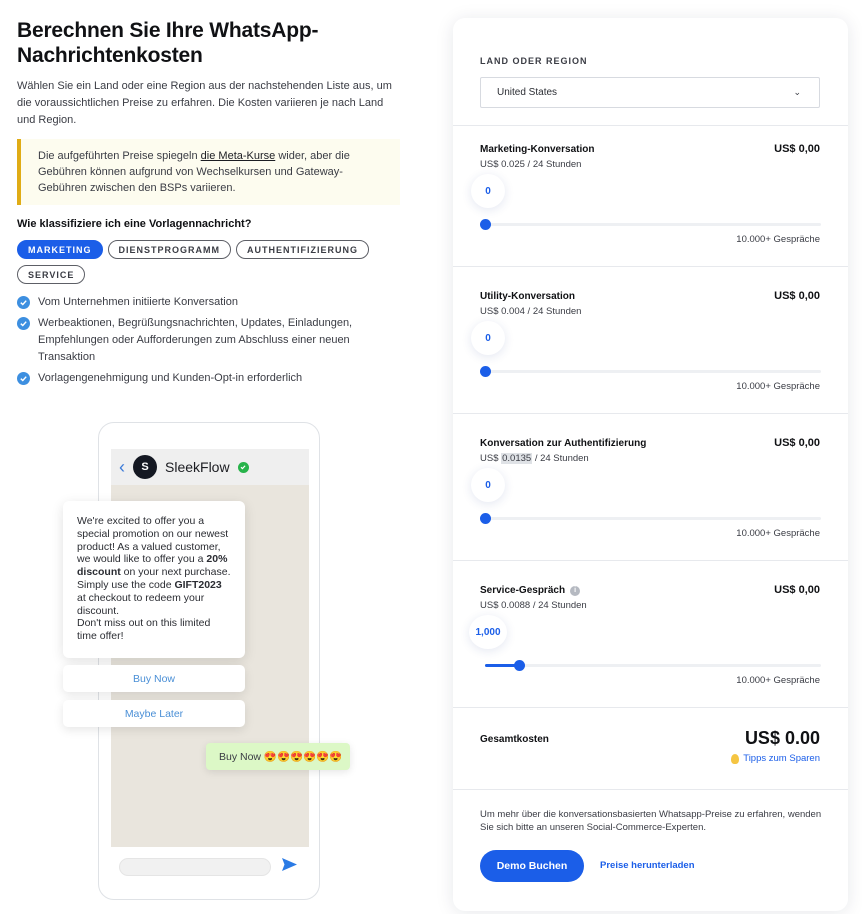 The image size is (862, 914). Describe the element at coordinates (289, 867) in the screenshot. I see `send-icon` at that location.